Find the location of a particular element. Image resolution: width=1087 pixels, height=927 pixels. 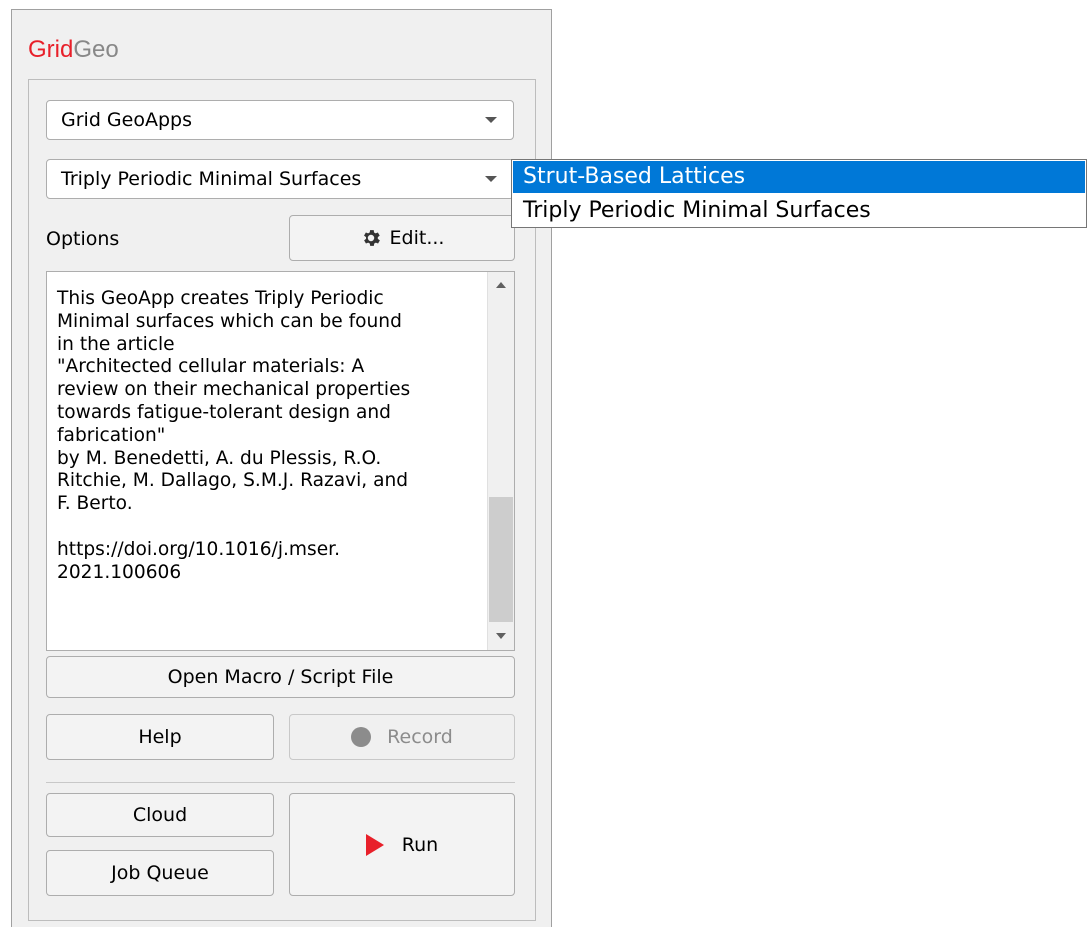

gear-icon is located at coordinates (371, 238).